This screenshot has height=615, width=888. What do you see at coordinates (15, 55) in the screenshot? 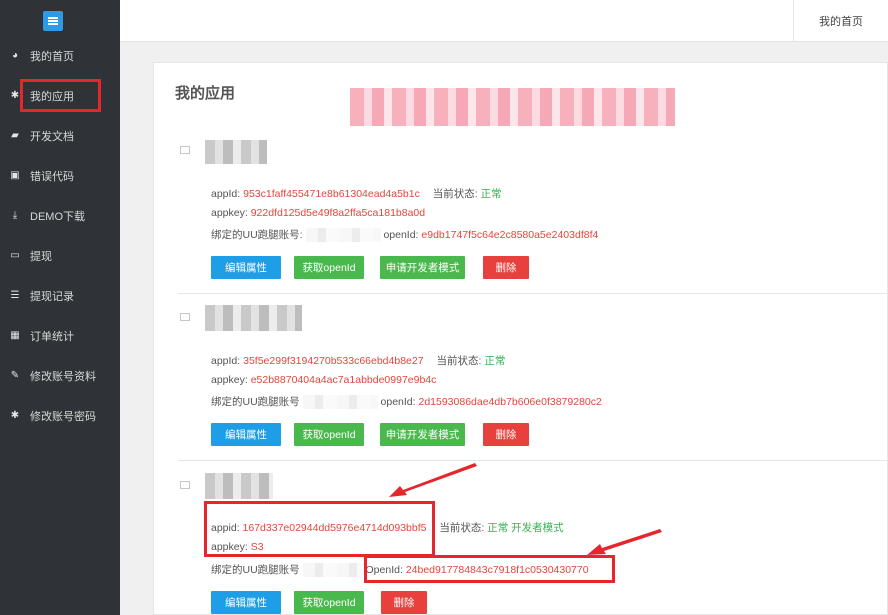
I see `dashboard-icon: ◕` at bounding box center [15, 55].